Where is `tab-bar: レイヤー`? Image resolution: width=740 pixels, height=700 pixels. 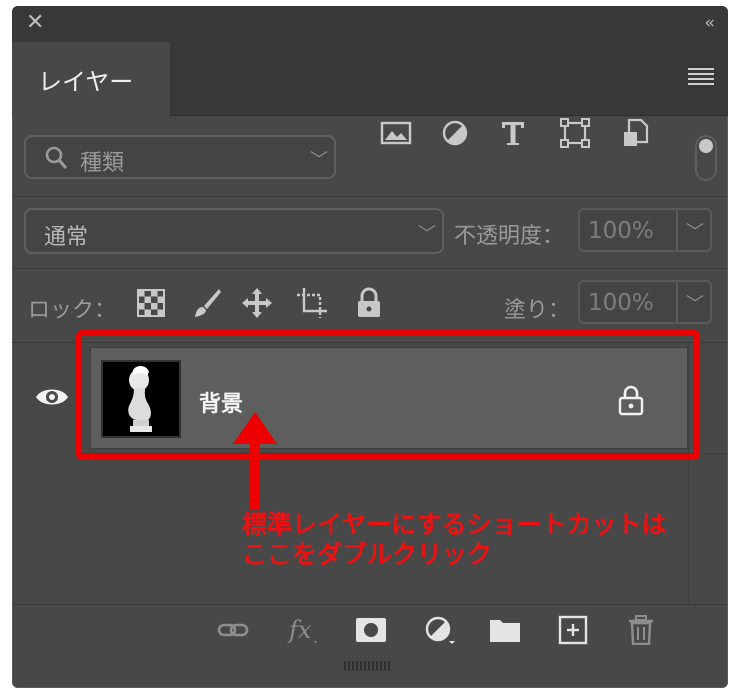 tab-bar: レイヤー is located at coordinates (370, 79).